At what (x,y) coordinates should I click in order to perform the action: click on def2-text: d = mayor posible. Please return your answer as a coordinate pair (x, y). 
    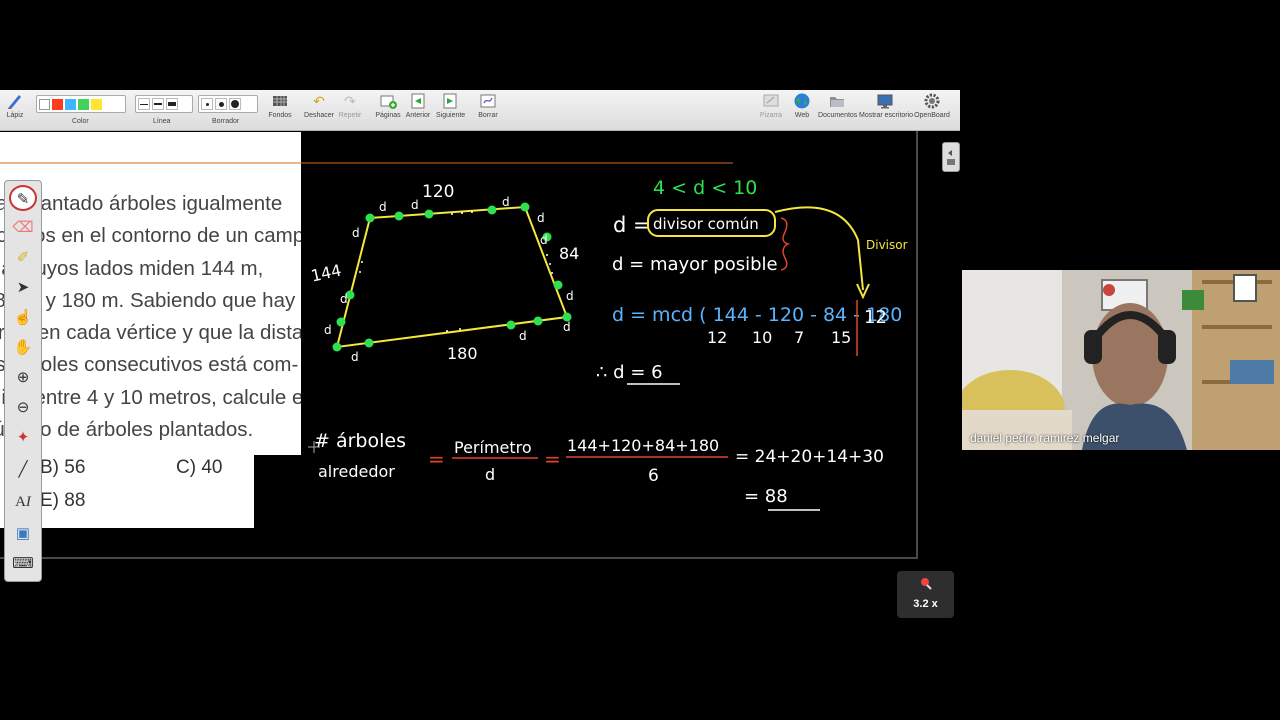
    Looking at the image, I should click on (695, 264).